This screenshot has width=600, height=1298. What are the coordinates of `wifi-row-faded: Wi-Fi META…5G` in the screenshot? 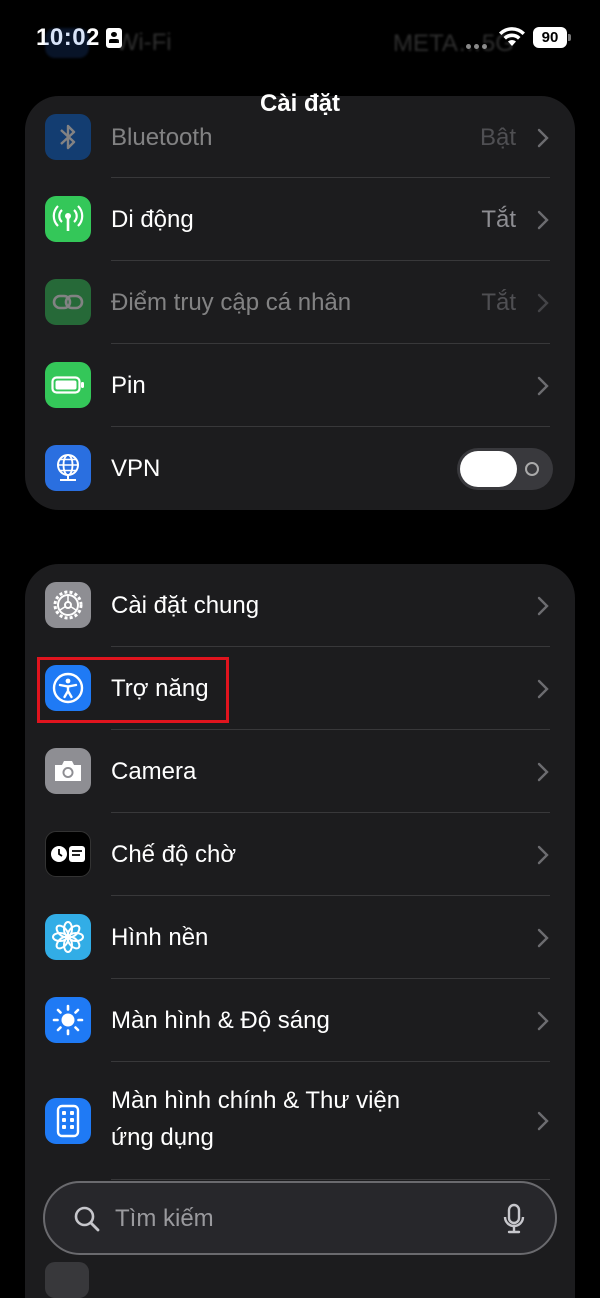 It's located at (279, 43).